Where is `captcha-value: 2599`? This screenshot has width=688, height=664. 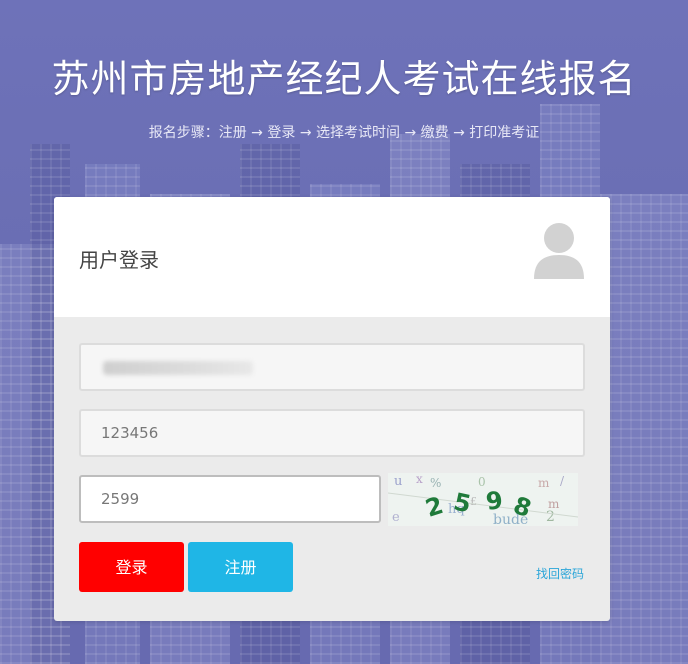
captcha-value: 2599 is located at coordinates (120, 499).